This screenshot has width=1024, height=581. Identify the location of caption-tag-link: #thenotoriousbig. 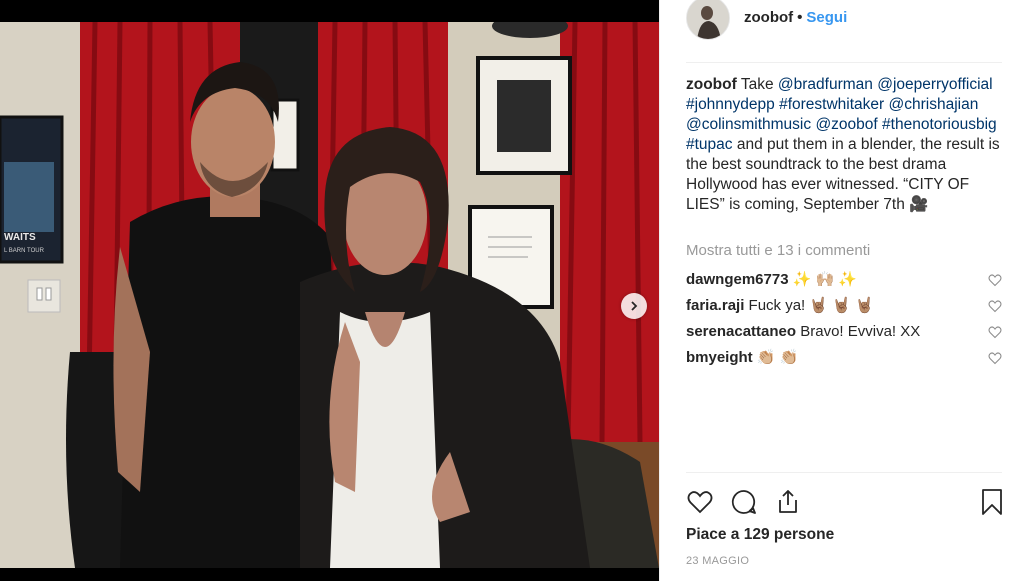
(939, 124).